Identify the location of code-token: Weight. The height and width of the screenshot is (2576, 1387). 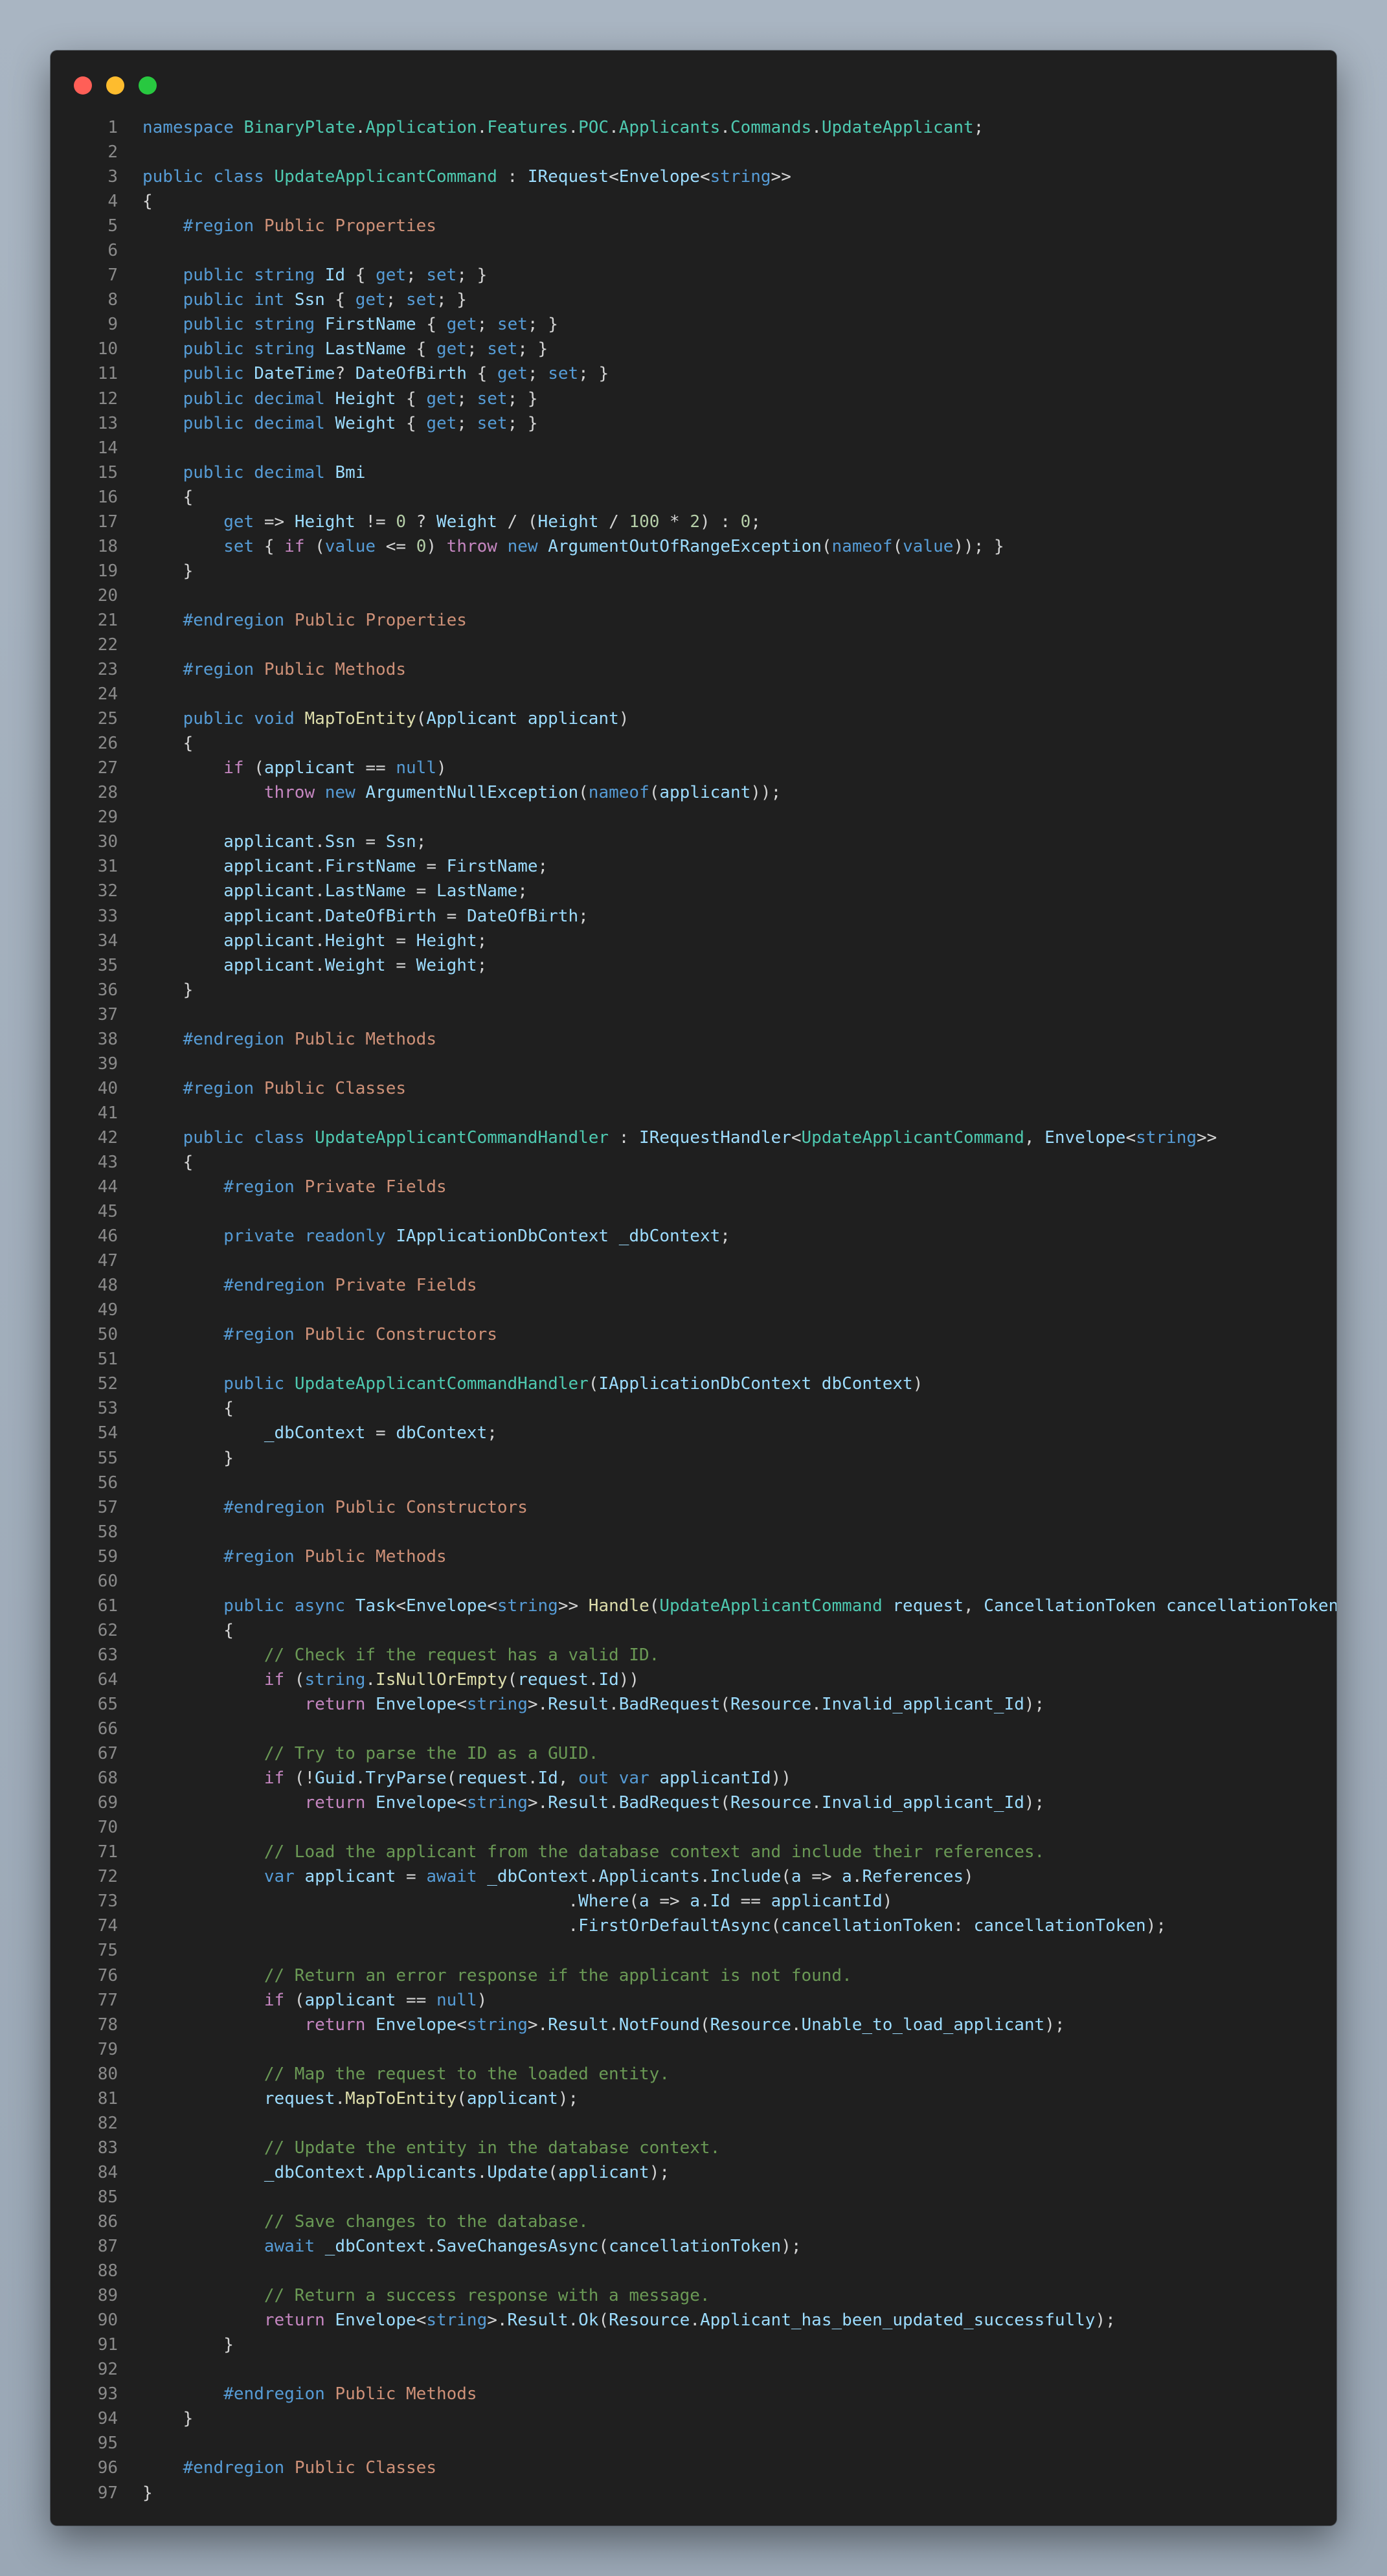
(355, 965).